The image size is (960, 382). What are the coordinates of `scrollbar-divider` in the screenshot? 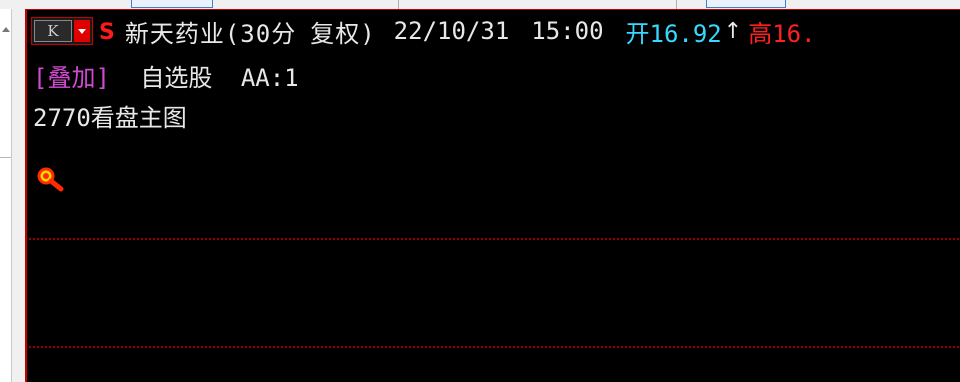 It's located at (5, 157).